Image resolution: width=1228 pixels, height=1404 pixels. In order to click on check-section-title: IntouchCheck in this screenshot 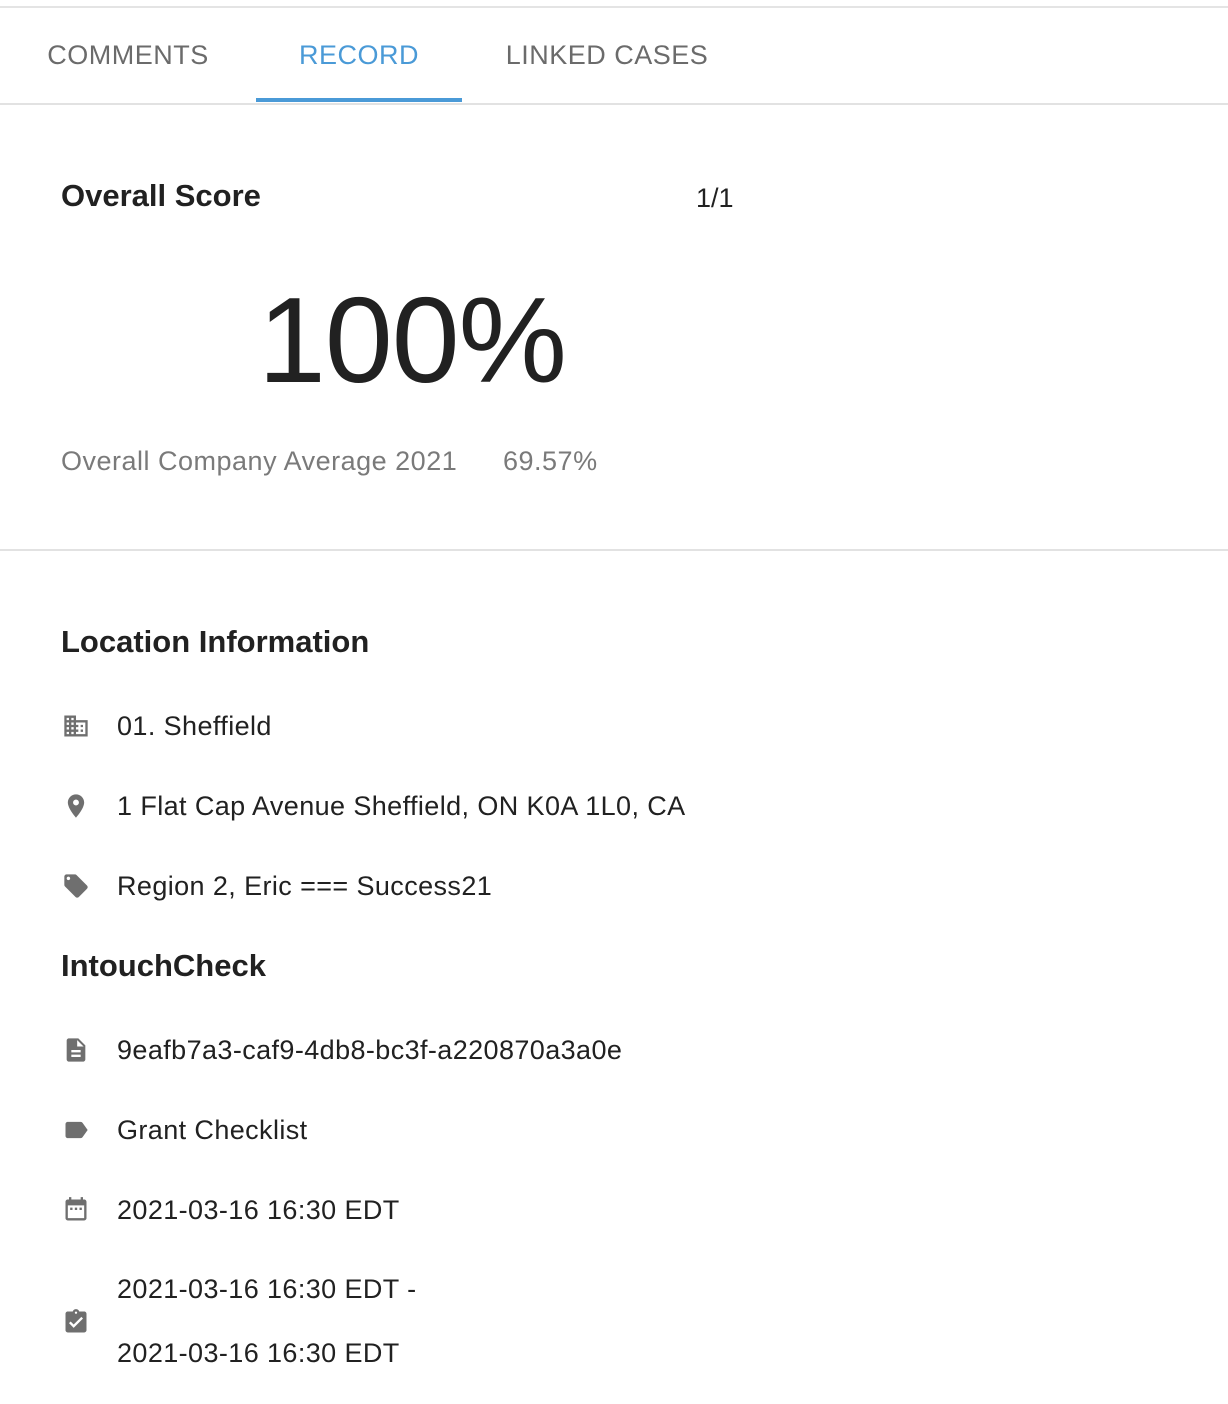, I will do `click(163, 965)`.